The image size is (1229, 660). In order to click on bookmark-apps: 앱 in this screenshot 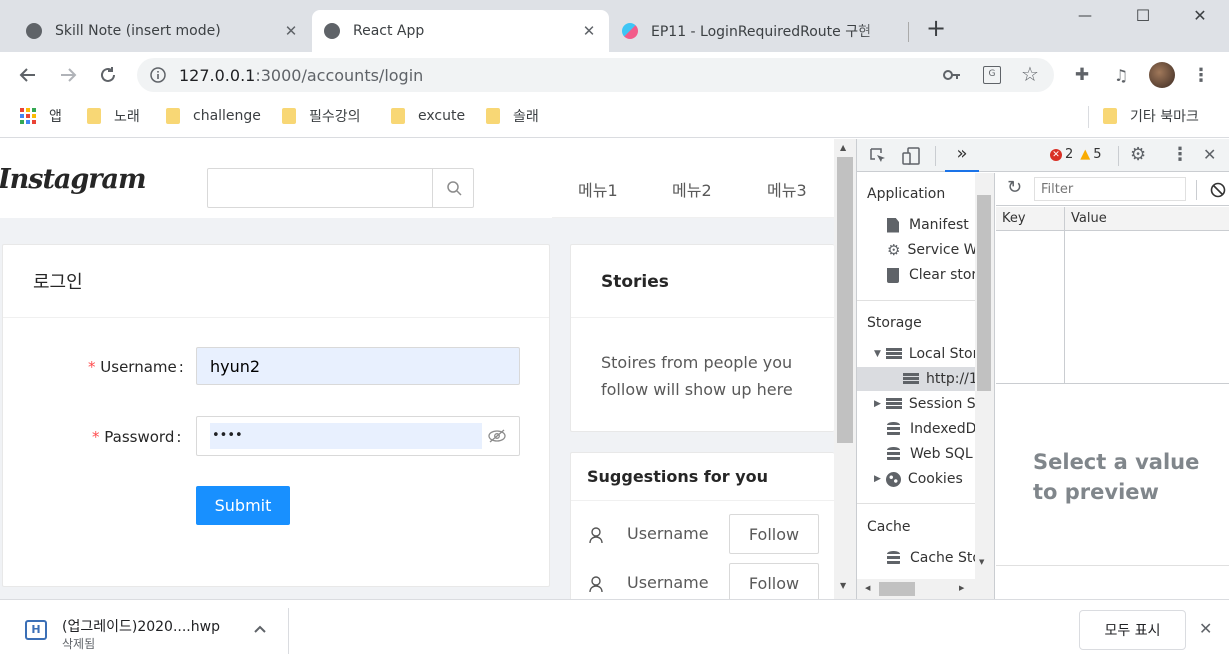, I will do `click(41, 116)`.